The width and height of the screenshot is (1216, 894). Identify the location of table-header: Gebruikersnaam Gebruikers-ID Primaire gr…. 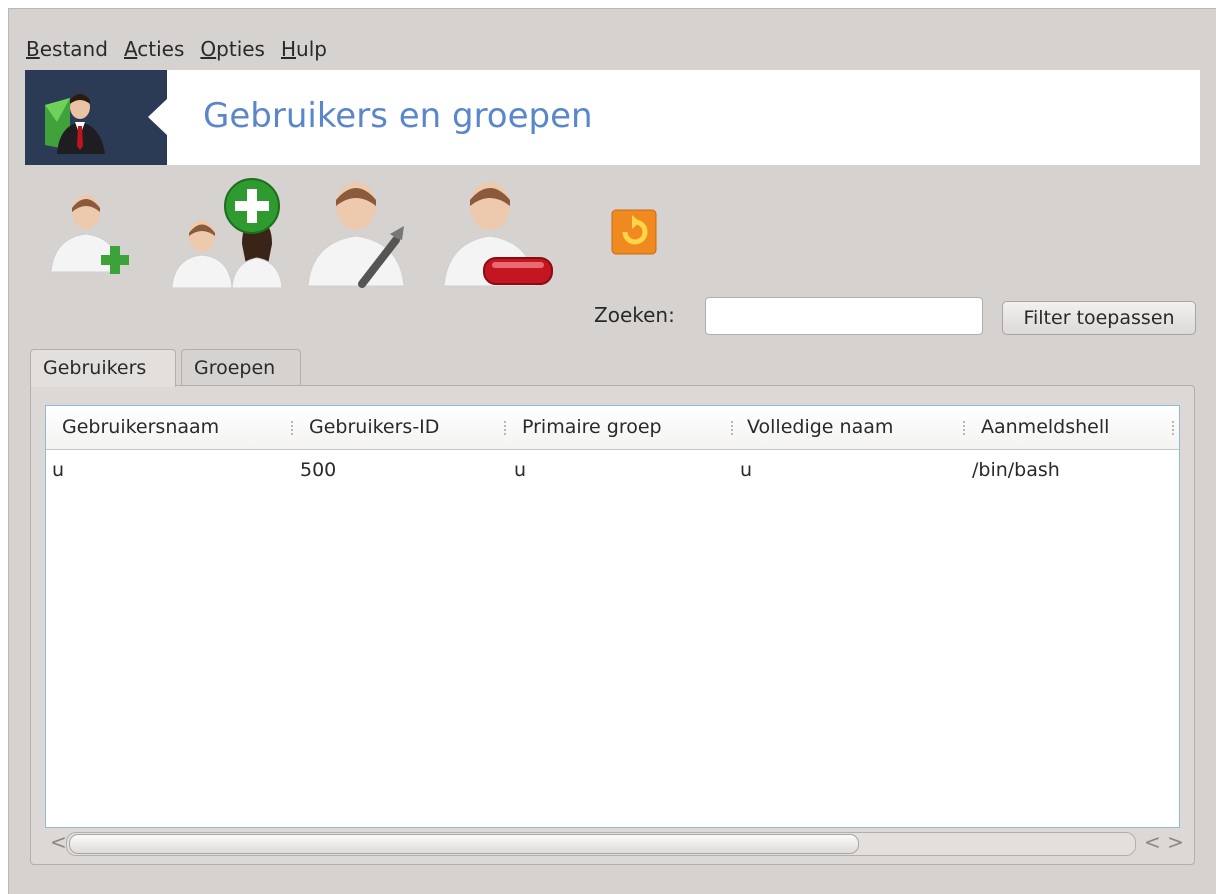
(612, 428).